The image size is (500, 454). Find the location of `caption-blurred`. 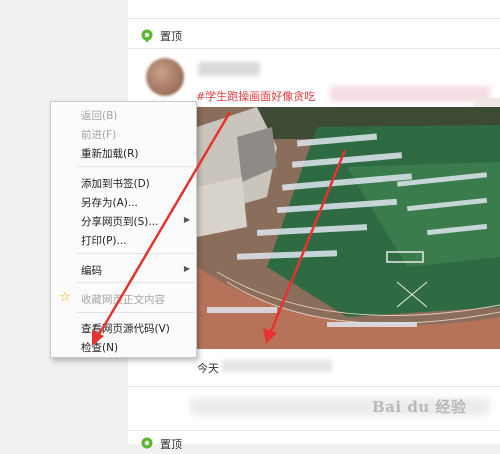

caption-blurred is located at coordinates (277, 366).